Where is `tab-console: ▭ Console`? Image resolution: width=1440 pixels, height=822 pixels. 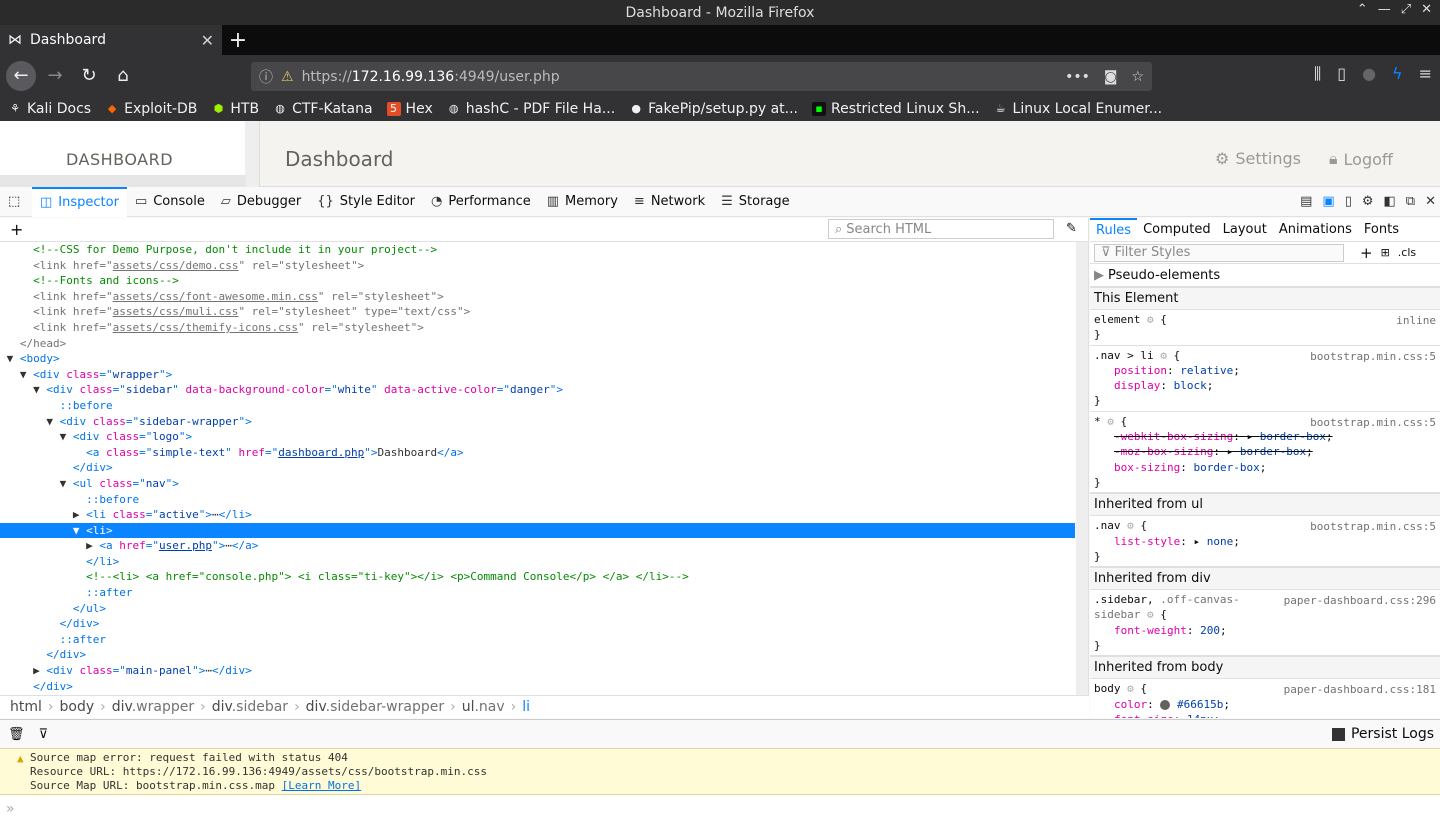 tab-console: ▭ Console is located at coordinates (170, 202).